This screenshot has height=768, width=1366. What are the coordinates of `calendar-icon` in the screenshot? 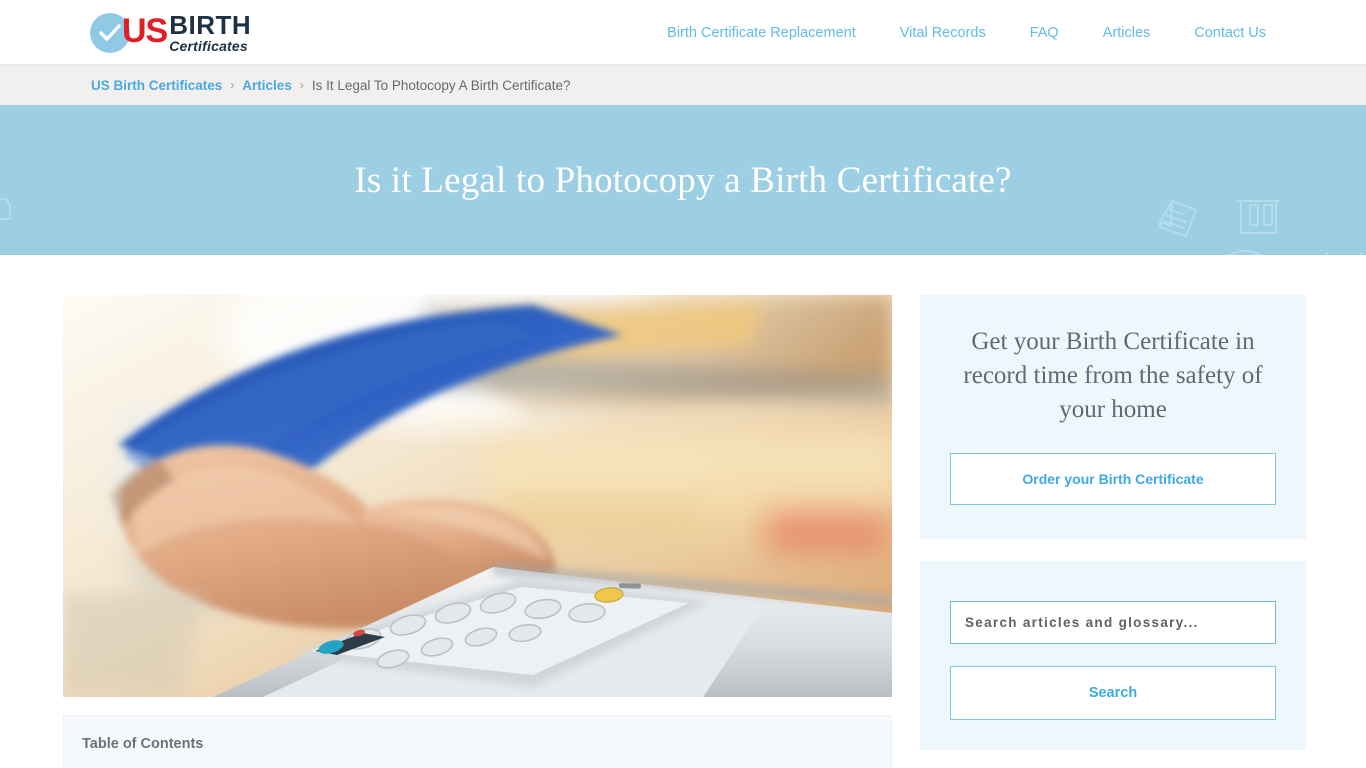 It's located at (1344, 253).